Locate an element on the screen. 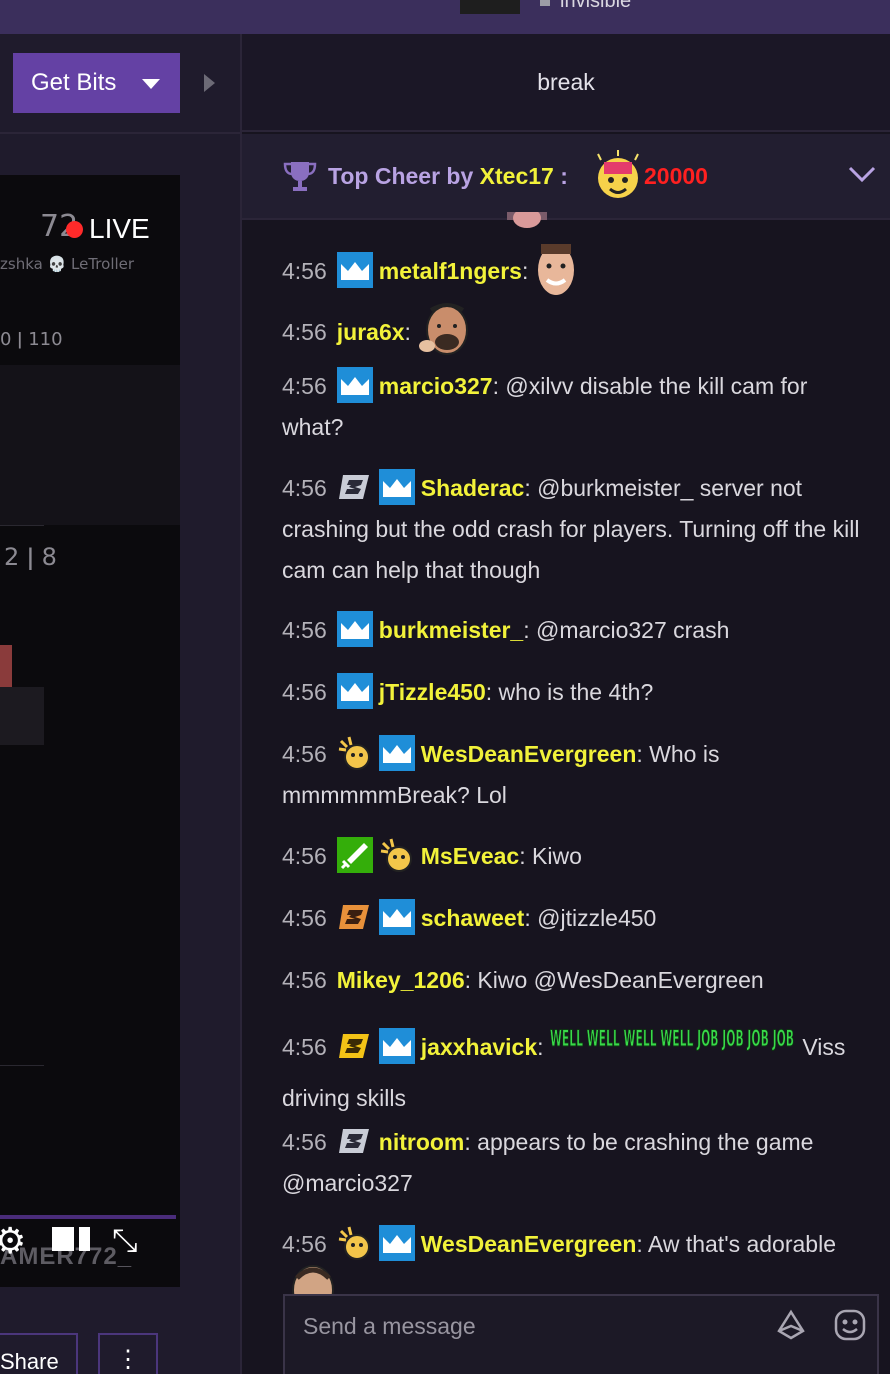 The width and height of the screenshot is (890, 1374). message-text: who is the 4th? is located at coordinates (573, 692).